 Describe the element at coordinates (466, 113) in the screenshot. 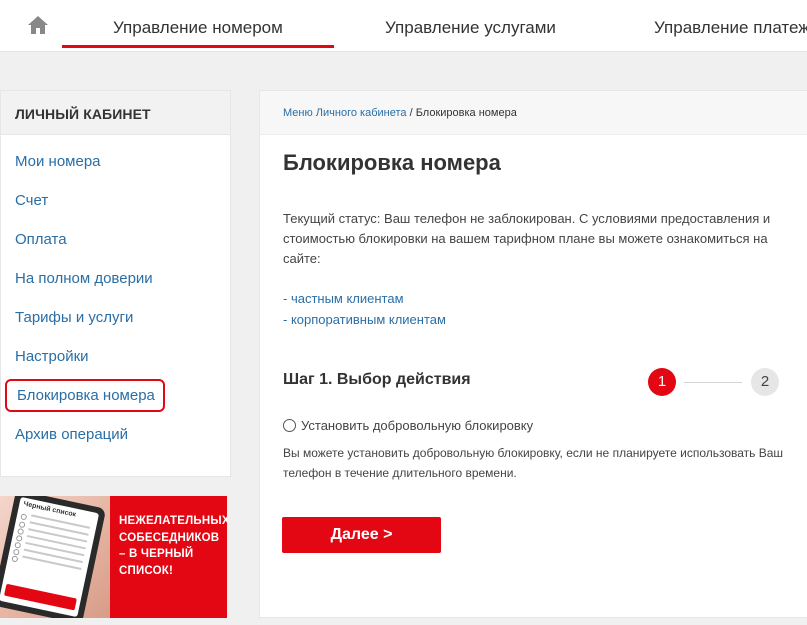

I see `breadcrumb-current: Блокировка номера` at that location.